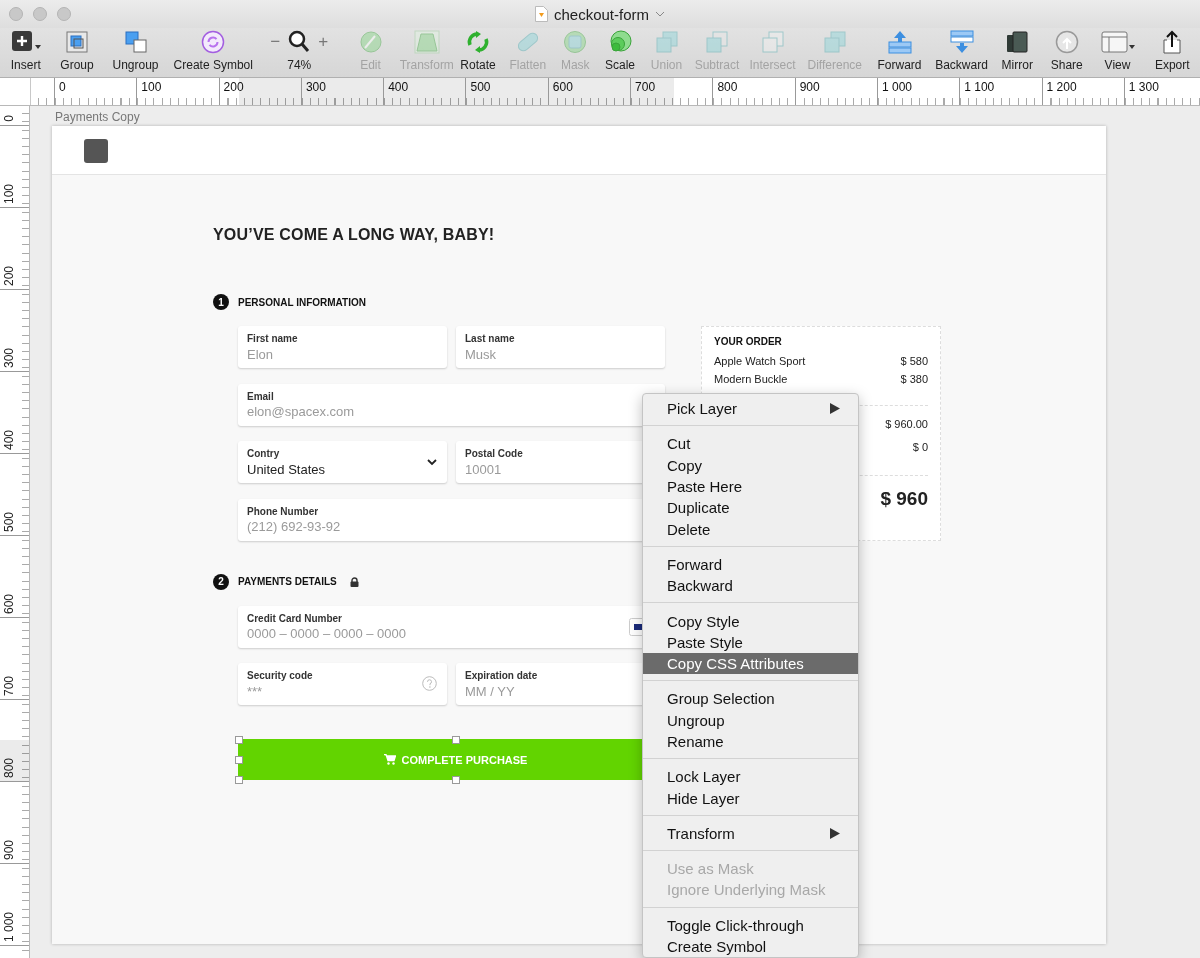 This screenshot has width=1200, height=958. What do you see at coordinates (287, 581) in the screenshot?
I see `section-title: PAYMENTS DETAILS` at bounding box center [287, 581].